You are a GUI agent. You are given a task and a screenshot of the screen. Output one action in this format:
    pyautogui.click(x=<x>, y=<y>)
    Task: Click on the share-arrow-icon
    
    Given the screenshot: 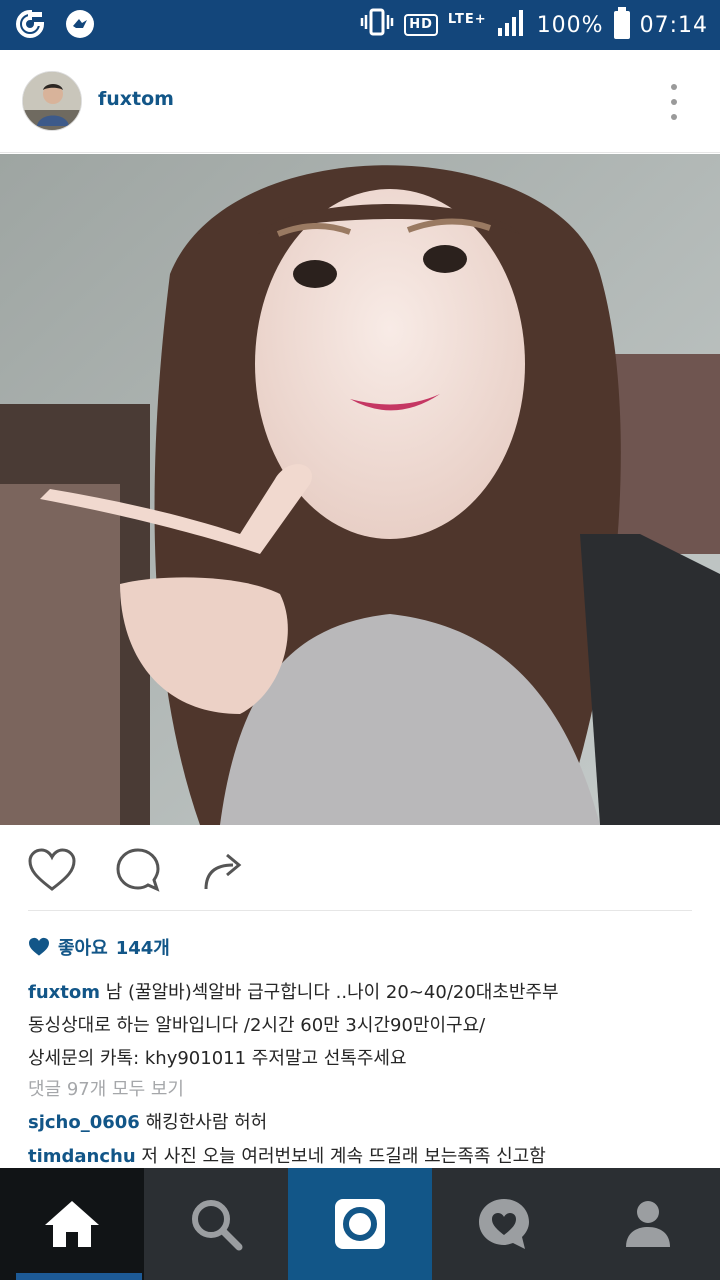 What is the action you would take?
    pyautogui.click(x=223, y=871)
    